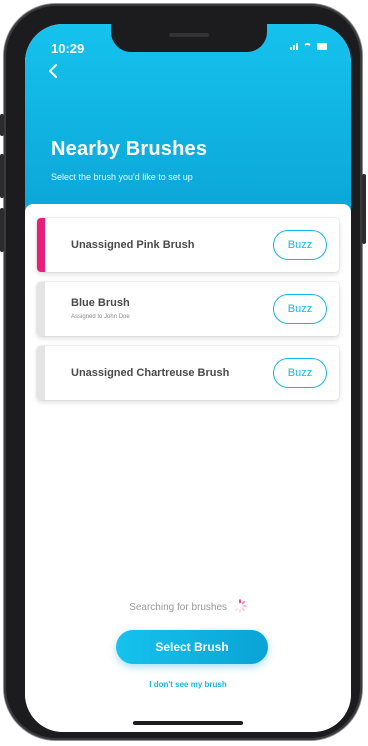 The width and height of the screenshot is (368, 746). I want to click on brush-name: Unassigned Pink Brush, so click(133, 245).